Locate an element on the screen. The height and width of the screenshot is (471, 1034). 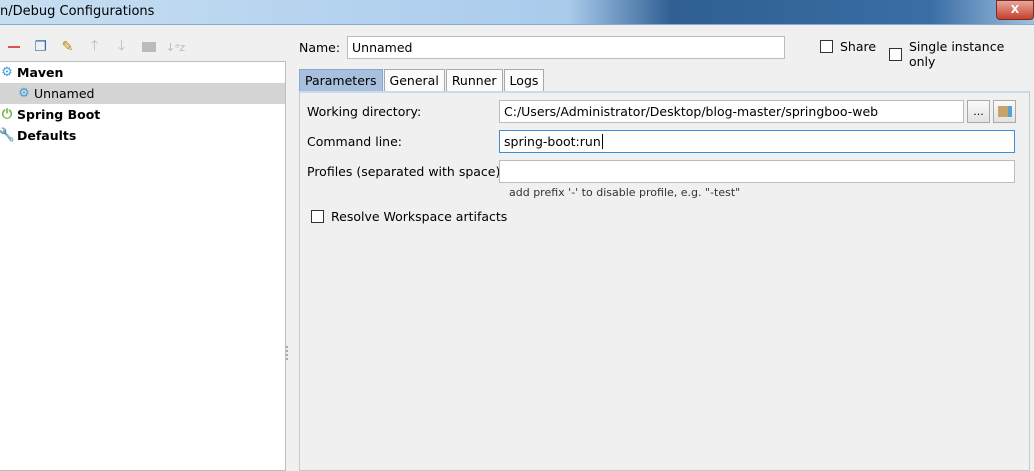
wrench-icon: 🔧 is located at coordinates (8, 135).